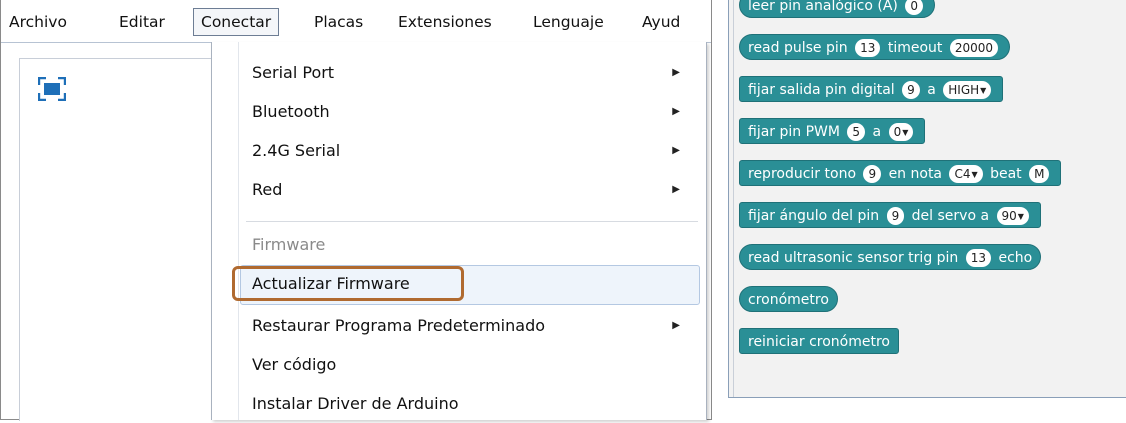 This screenshot has width=1126, height=423. Describe the element at coordinates (142, 21) in the screenshot. I see `menu-editar: Editar` at that location.